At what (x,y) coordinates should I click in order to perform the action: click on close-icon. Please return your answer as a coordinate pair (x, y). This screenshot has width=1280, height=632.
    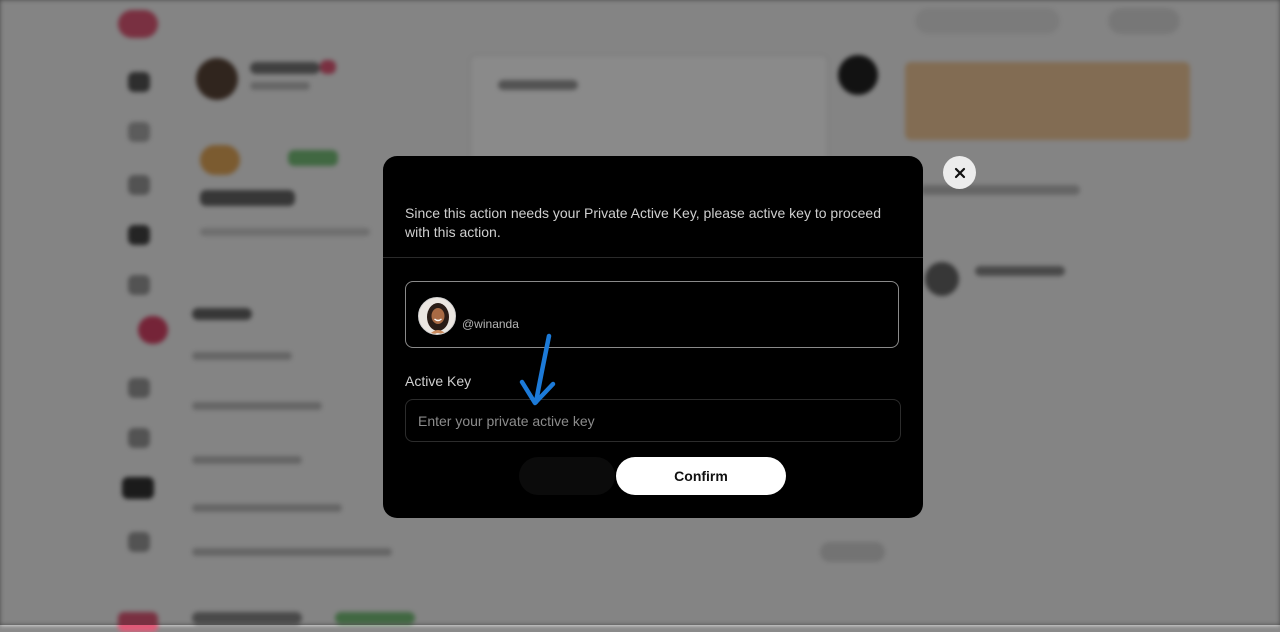
    Looking at the image, I should click on (959, 172).